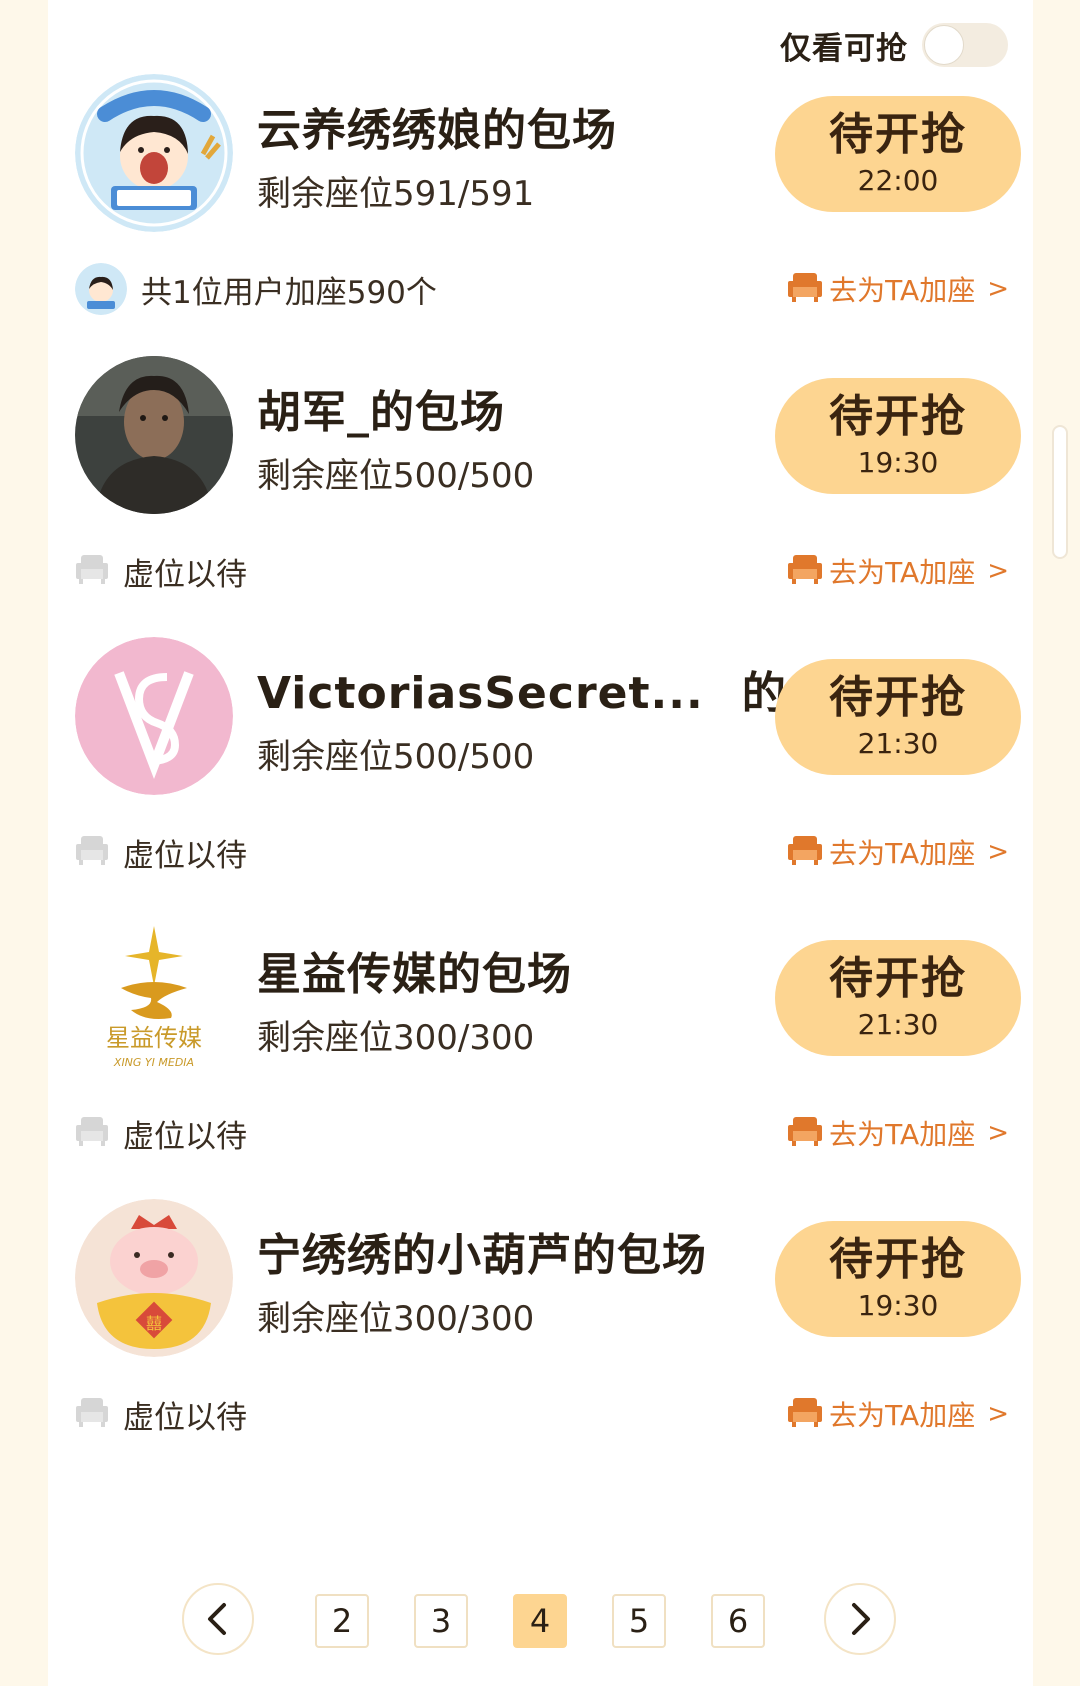 The image size is (1080, 1686). What do you see at coordinates (437, 130) in the screenshot?
I see `item-title: 云养绣绣娘的包场` at bounding box center [437, 130].